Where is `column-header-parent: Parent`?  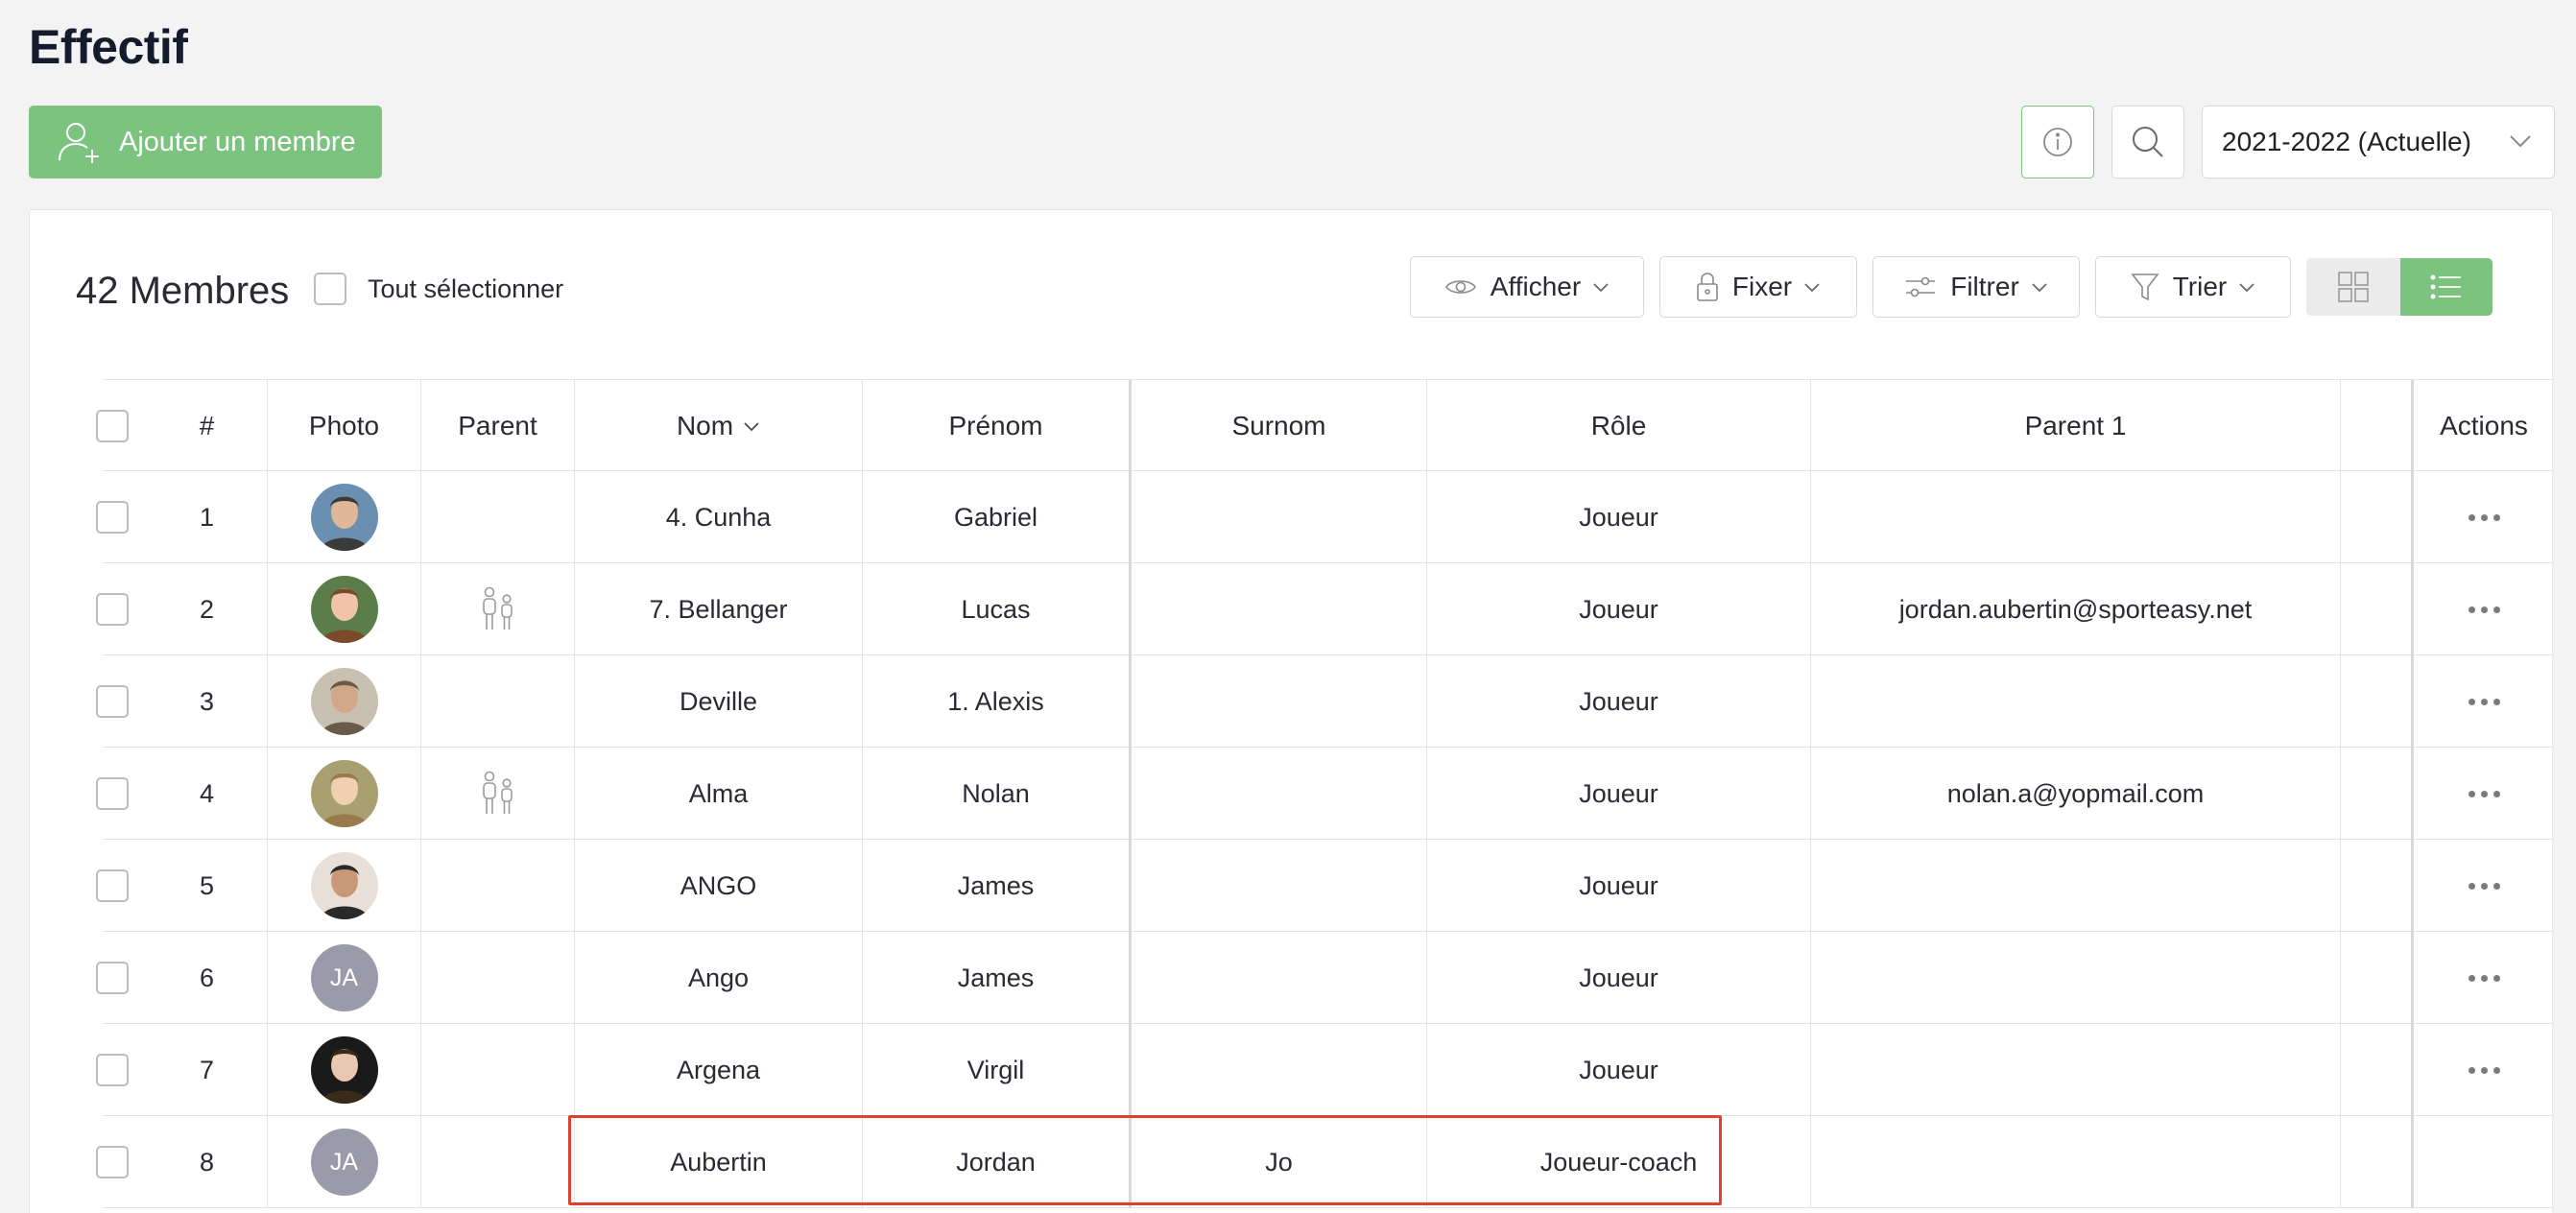
column-header-parent: Parent is located at coordinates (498, 426).